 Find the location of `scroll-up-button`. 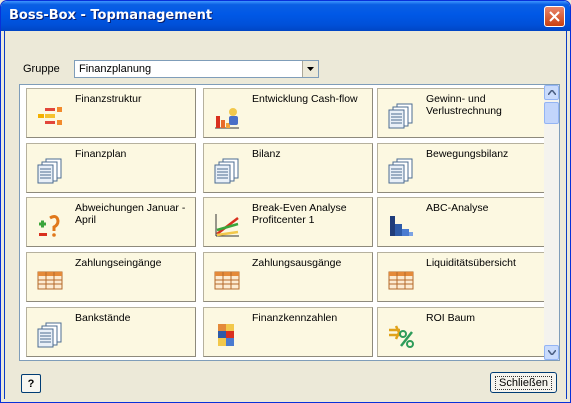

scroll-up-button is located at coordinates (551, 92).